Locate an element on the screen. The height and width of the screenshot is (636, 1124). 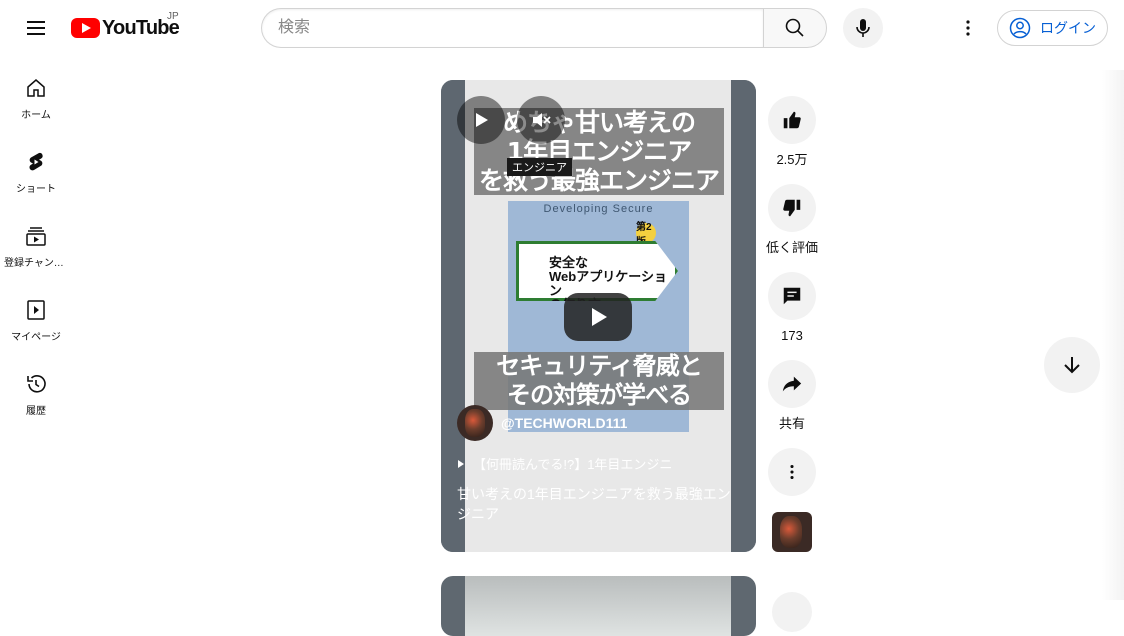
arrow-down-icon is located at coordinates (1072, 365).